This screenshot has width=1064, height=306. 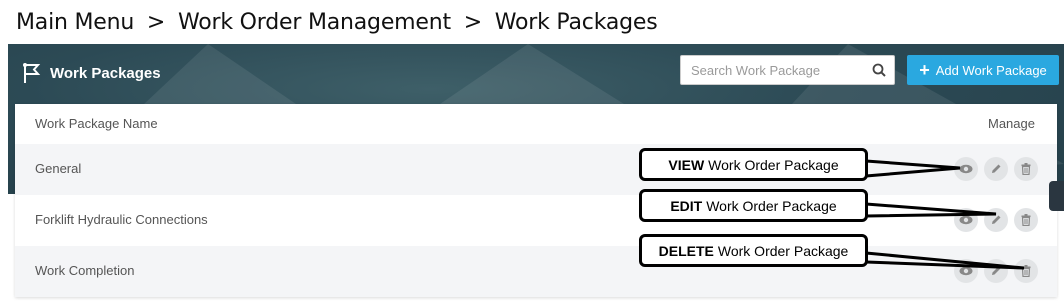 I want to click on page-title: Work Packages, so click(x=91, y=73).